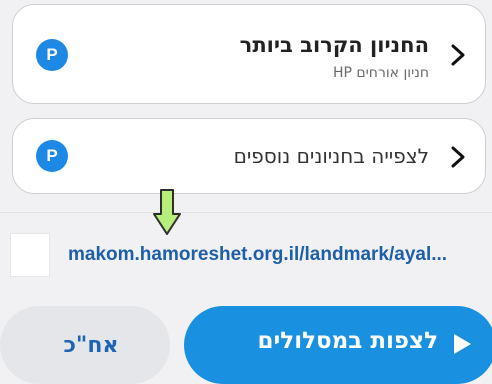 This screenshot has height=384, width=492. I want to click on green-down-arrow-icon, so click(167, 212).